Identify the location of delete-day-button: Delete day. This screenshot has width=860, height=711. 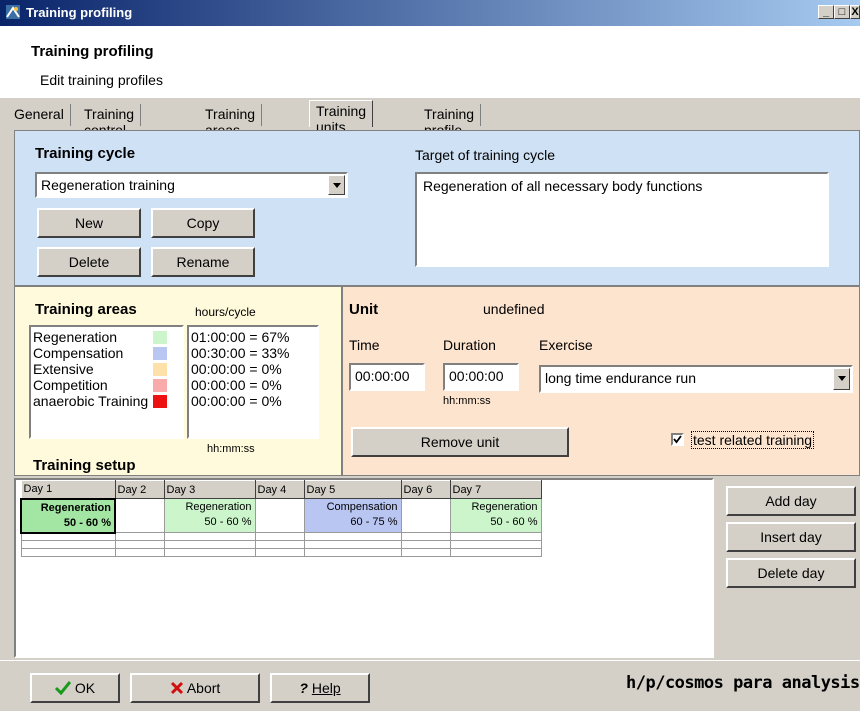
(791, 573).